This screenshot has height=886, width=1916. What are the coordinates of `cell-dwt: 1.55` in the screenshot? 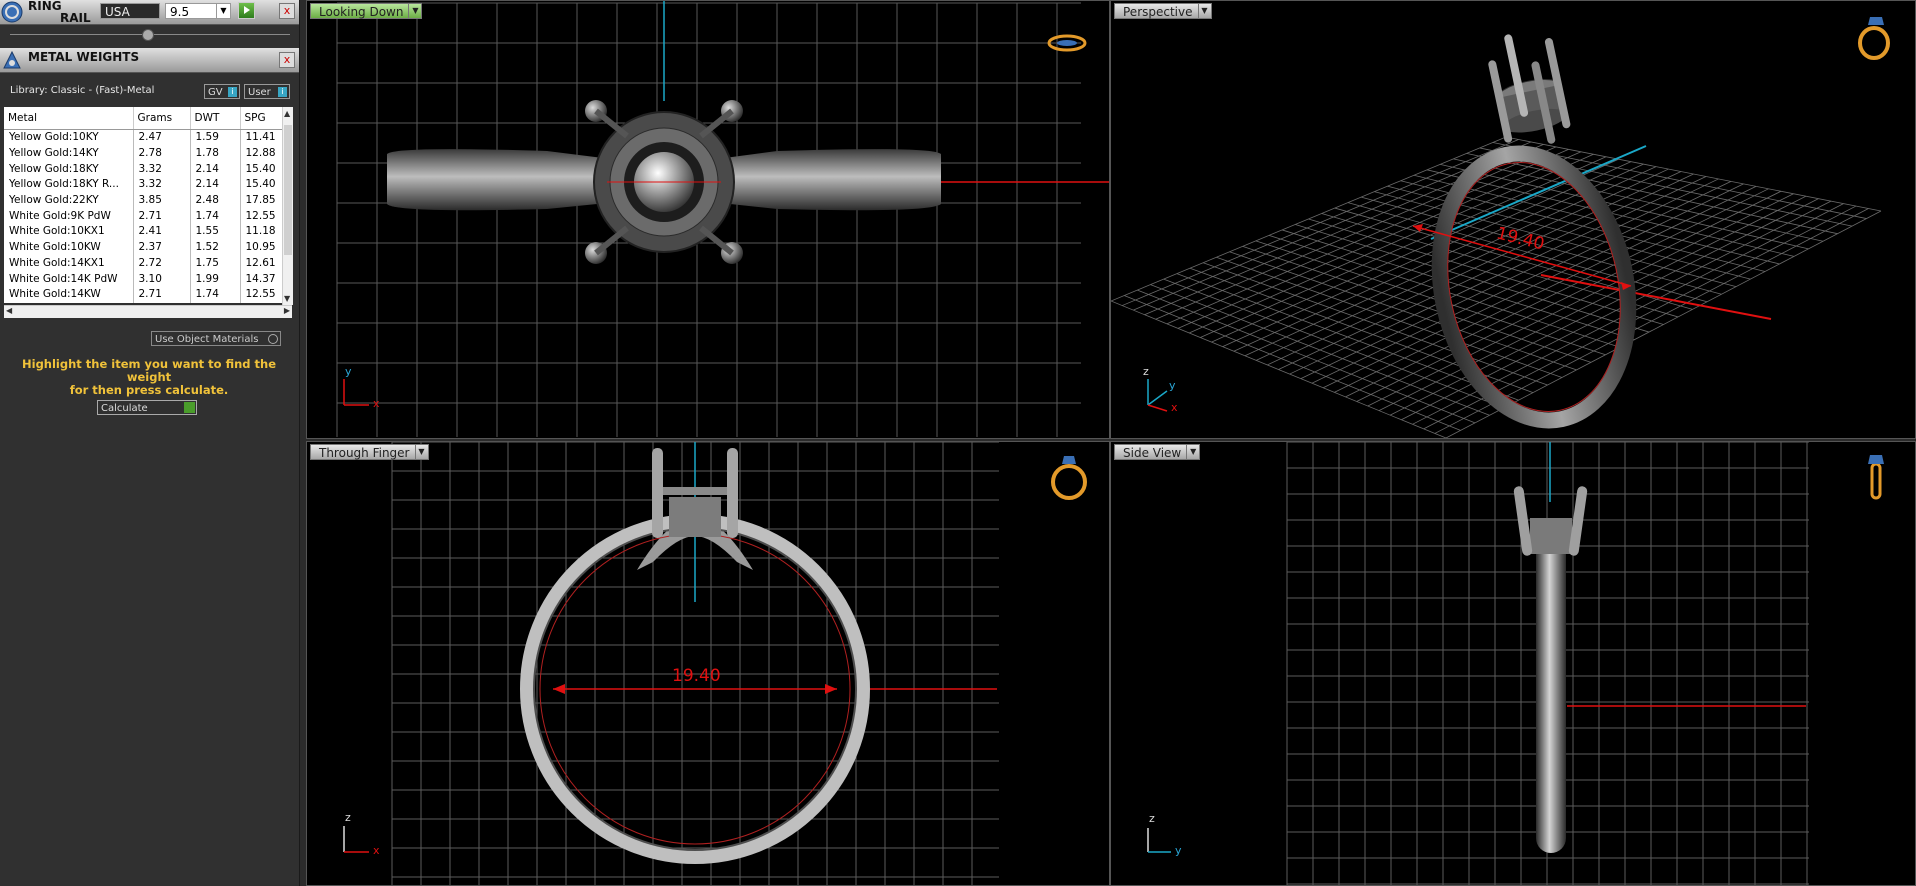 It's located at (215, 232).